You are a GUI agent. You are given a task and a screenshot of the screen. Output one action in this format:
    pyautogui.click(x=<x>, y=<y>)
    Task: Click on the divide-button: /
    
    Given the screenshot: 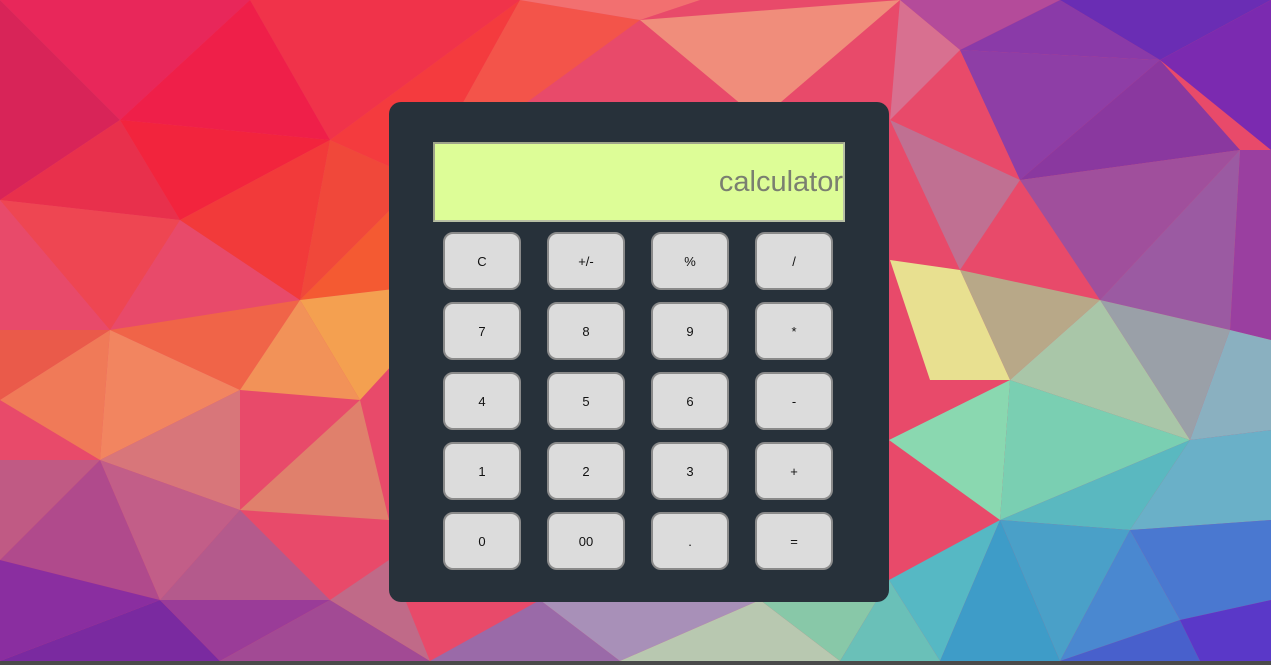 What is the action you would take?
    pyautogui.click(x=794, y=261)
    